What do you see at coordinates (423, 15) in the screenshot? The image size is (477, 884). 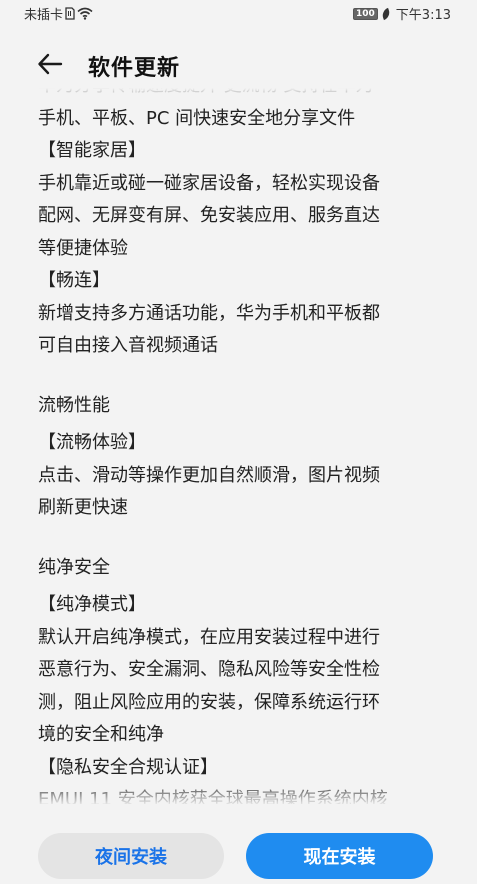 I see `clock: 下午3:13` at bounding box center [423, 15].